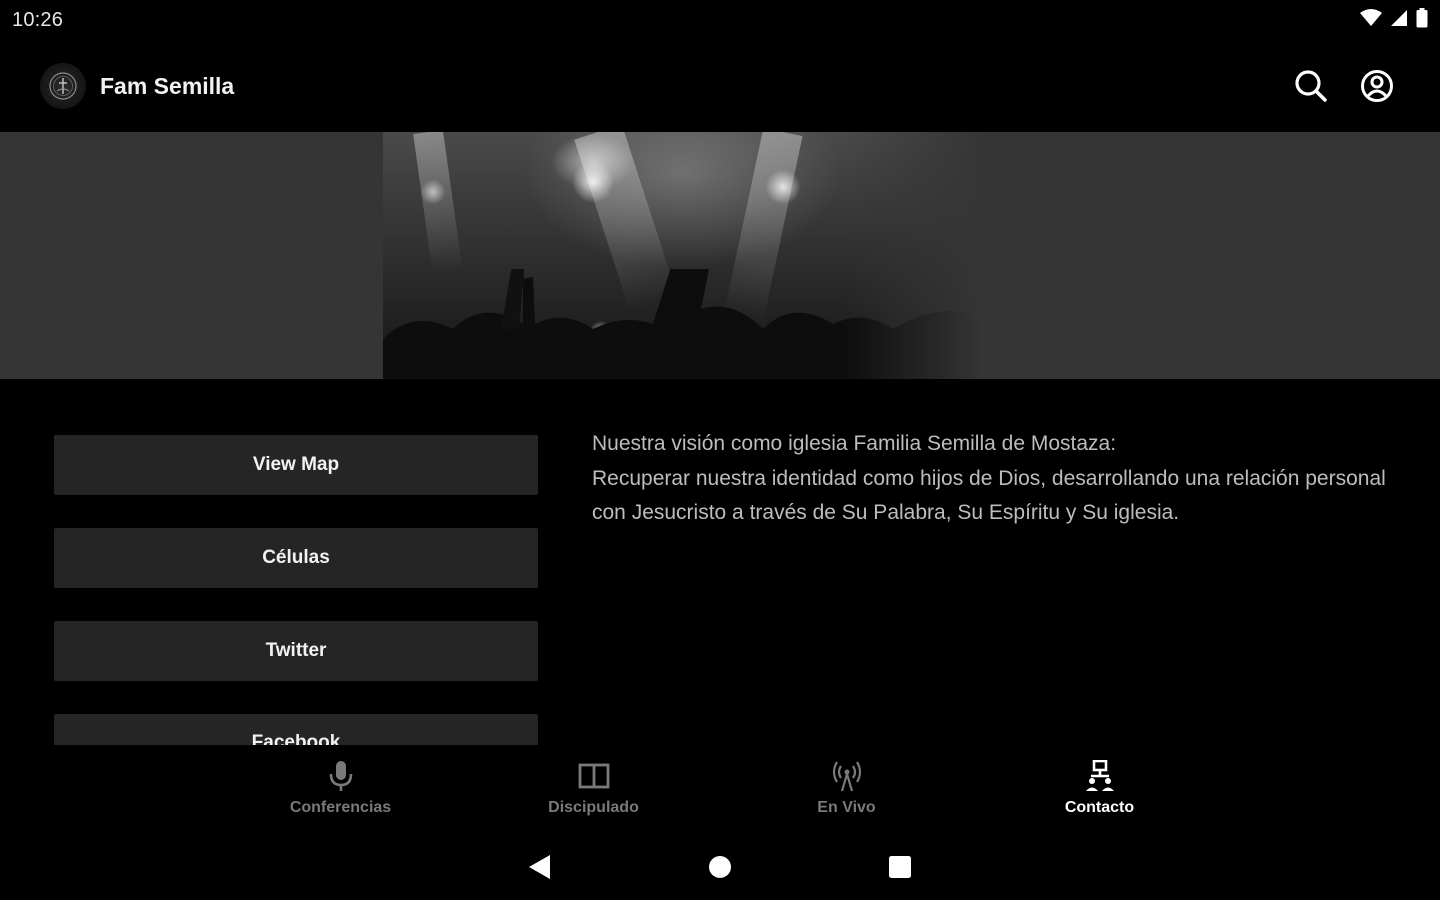  Describe the element at coordinates (540, 867) in the screenshot. I see `back-icon` at that location.